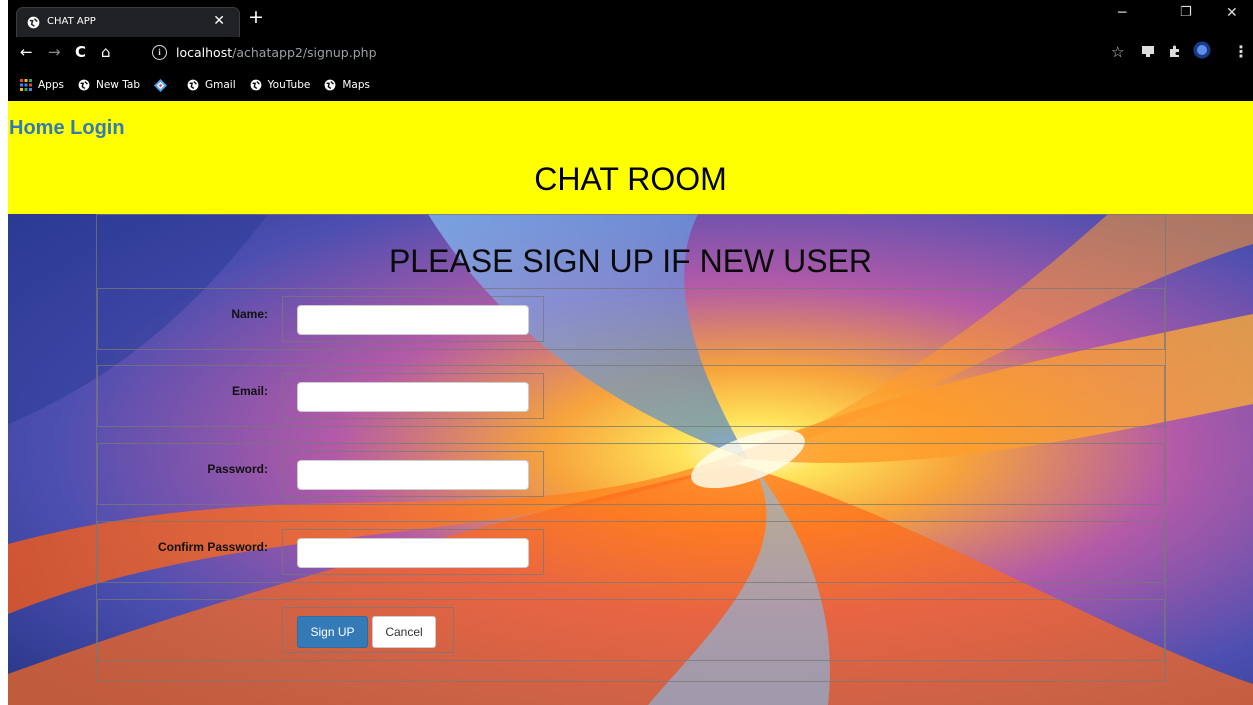 This screenshot has width=1253, height=705. I want to click on bookmark-apps: Apps, so click(42, 85).